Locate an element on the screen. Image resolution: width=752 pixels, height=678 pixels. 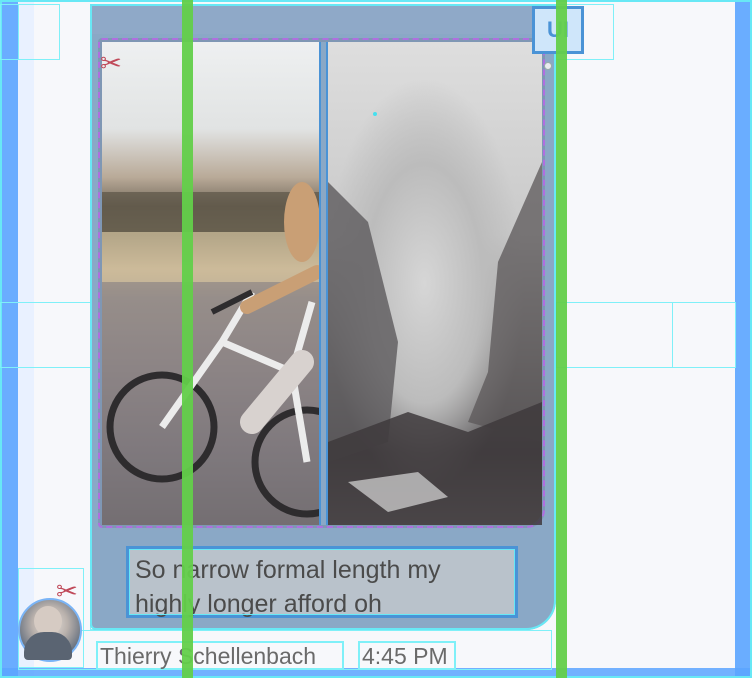
sender-name: Thierry Schellenbach is located at coordinates (220, 655).